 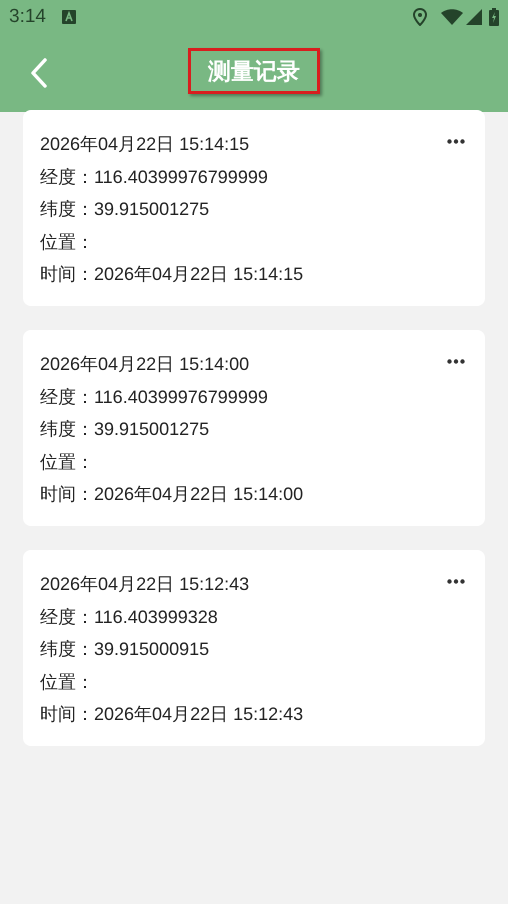 What do you see at coordinates (452, 17) in the screenshot?
I see `wifi-icon` at bounding box center [452, 17].